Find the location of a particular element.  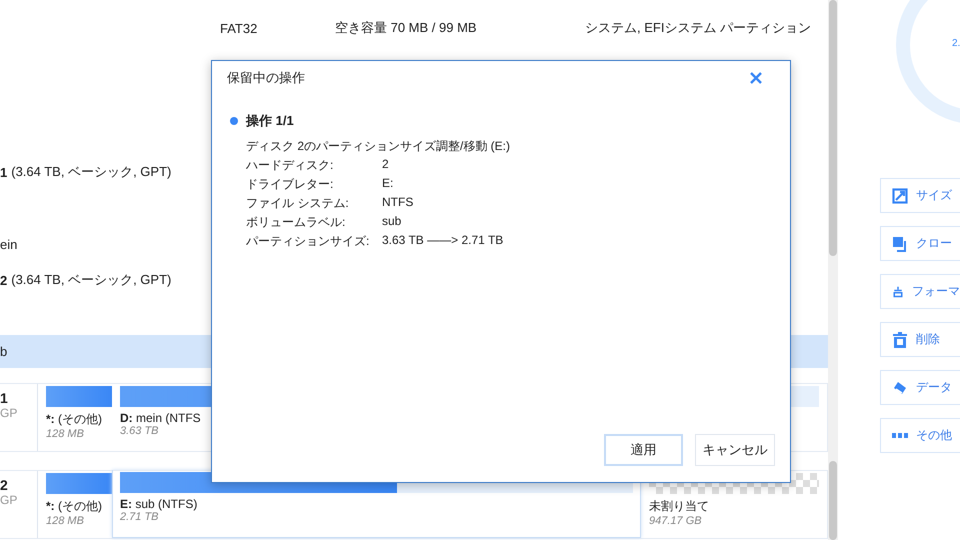

table-cell: FAT32 is located at coordinates (239, 28).